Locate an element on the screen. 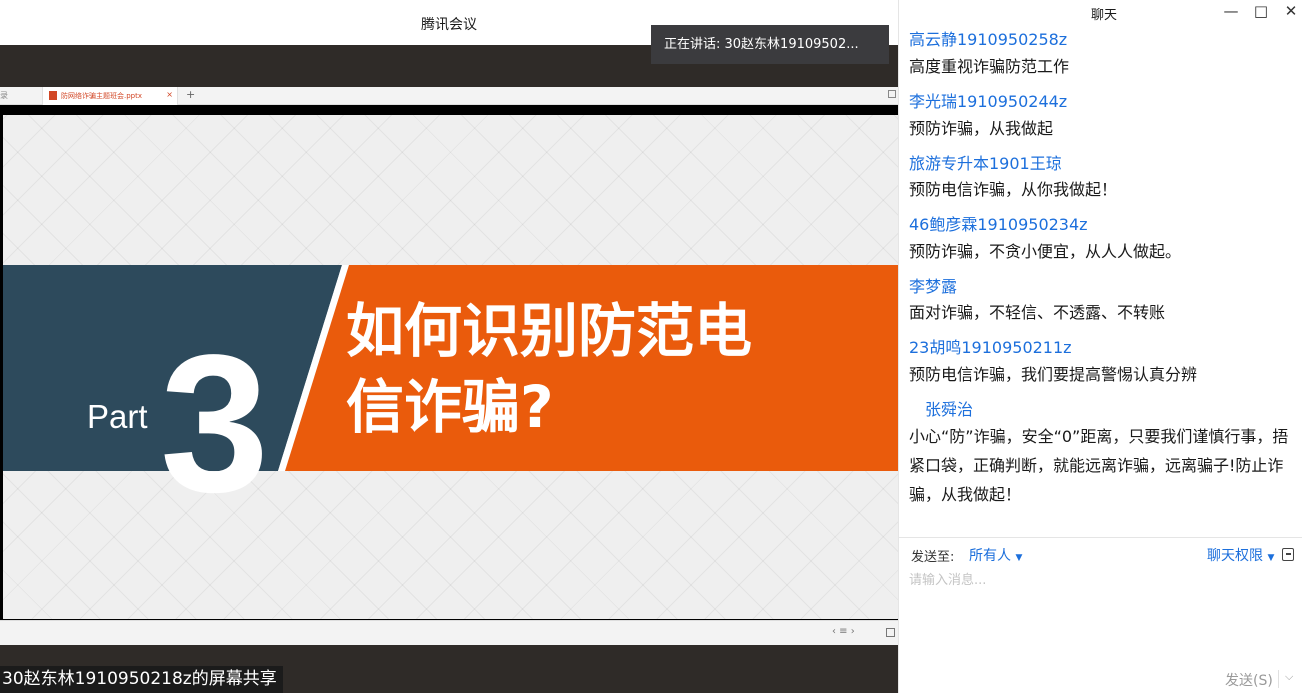 Image resolution: width=1302 pixels, height=693 pixels. close-icon: ✕ is located at coordinates (1291, 11).